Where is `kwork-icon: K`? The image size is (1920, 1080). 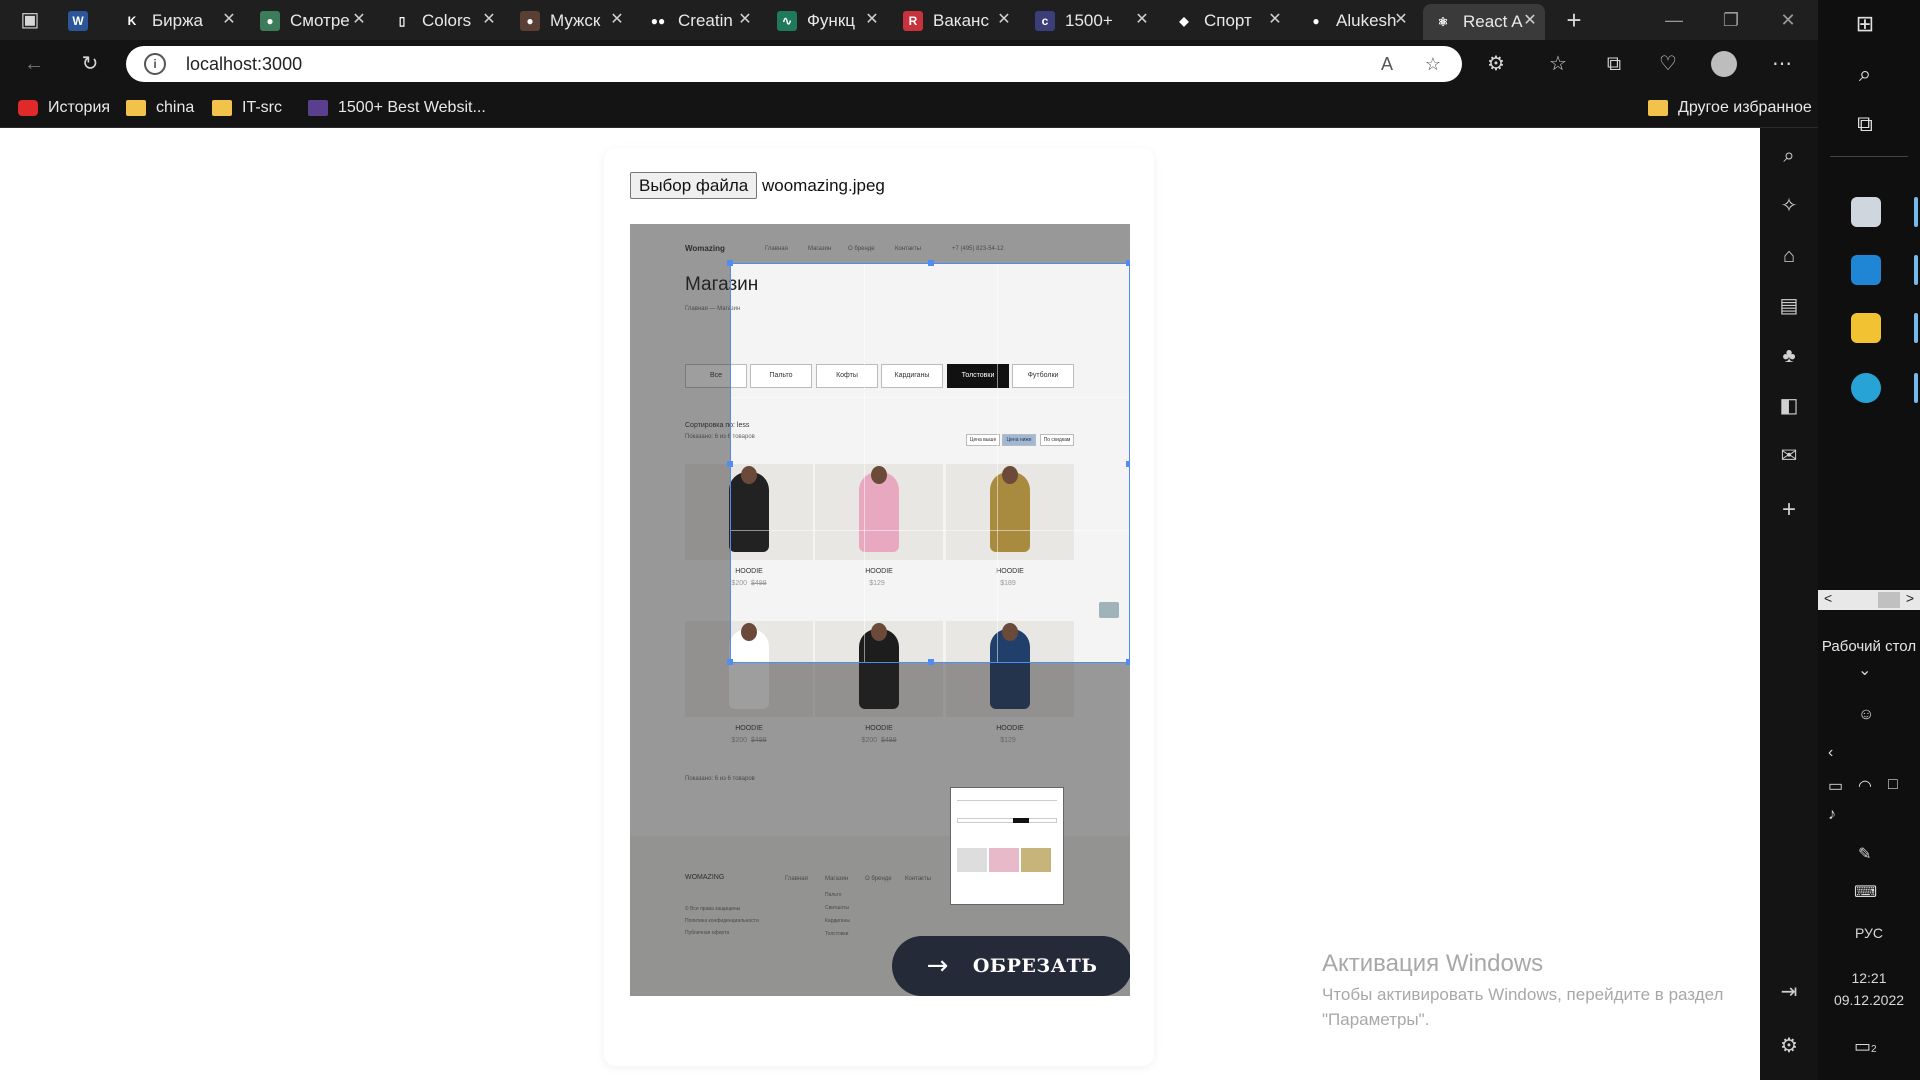
kwork-icon: K is located at coordinates (132, 21).